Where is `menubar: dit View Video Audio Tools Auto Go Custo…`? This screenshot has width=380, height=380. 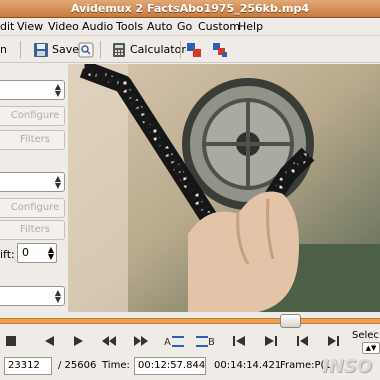
menubar: dit View Video Audio Tools Auto Go Custo… is located at coordinates (190, 27).